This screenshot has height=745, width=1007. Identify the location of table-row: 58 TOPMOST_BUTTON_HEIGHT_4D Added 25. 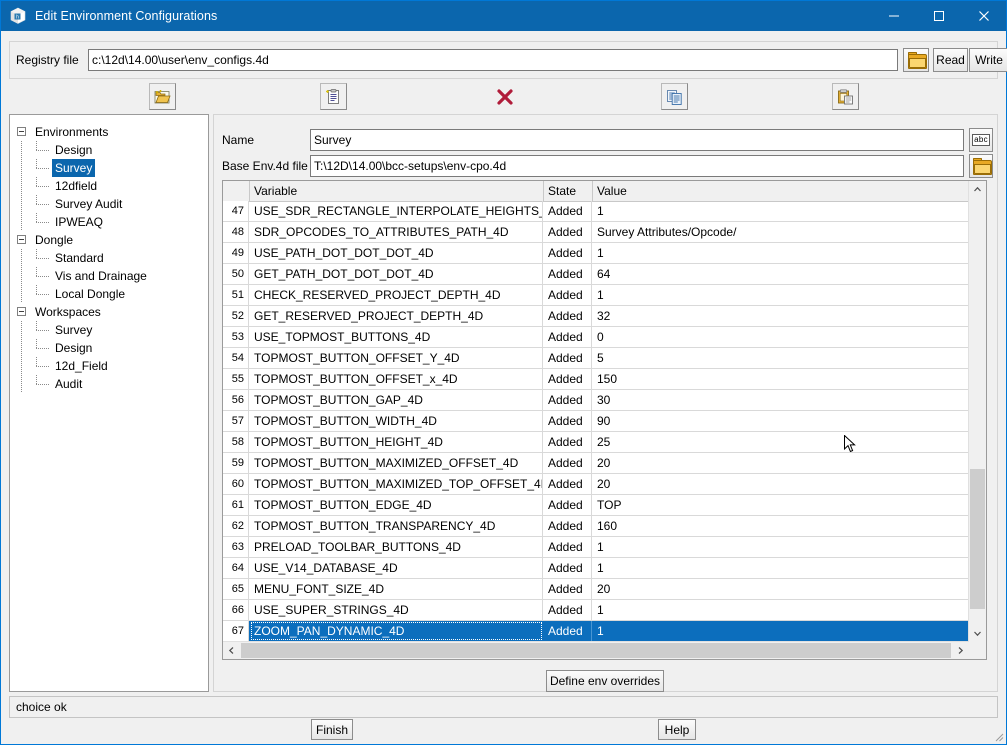
(596, 442).